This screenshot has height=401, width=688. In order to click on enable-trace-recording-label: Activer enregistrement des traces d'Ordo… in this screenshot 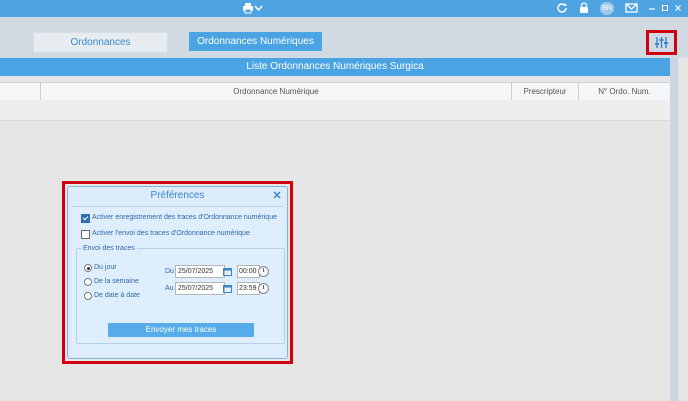, I will do `click(184, 217)`.